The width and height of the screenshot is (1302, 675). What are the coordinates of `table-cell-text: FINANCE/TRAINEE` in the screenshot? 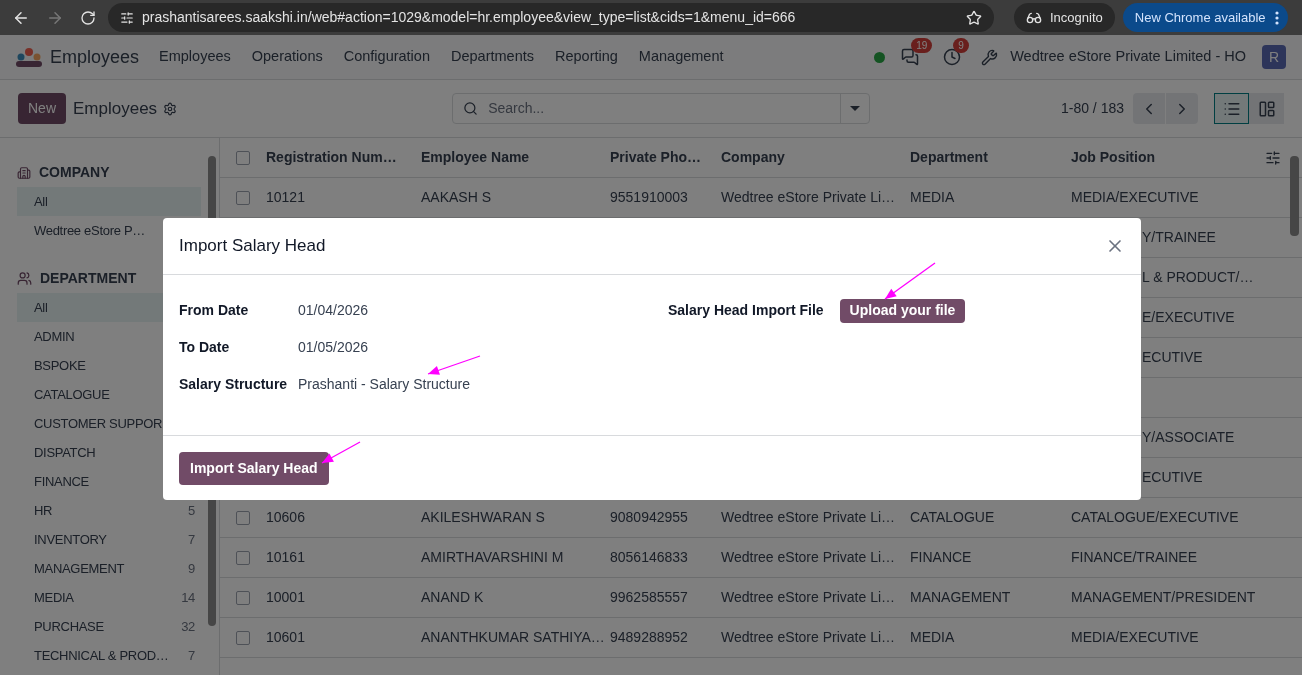 It's located at (1134, 557).